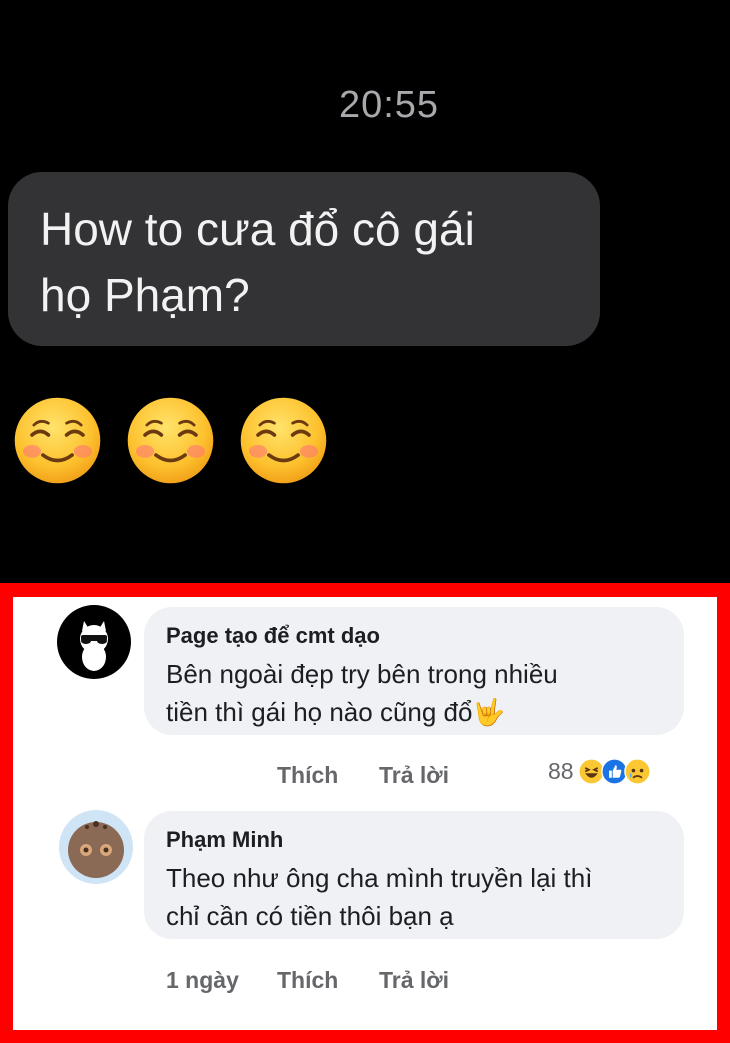  What do you see at coordinates (310, 916) in the screenshot?
I see `comment-text-line: chỉ cần có tiền thôi bạn ạ` at bounding box center [310, 916].